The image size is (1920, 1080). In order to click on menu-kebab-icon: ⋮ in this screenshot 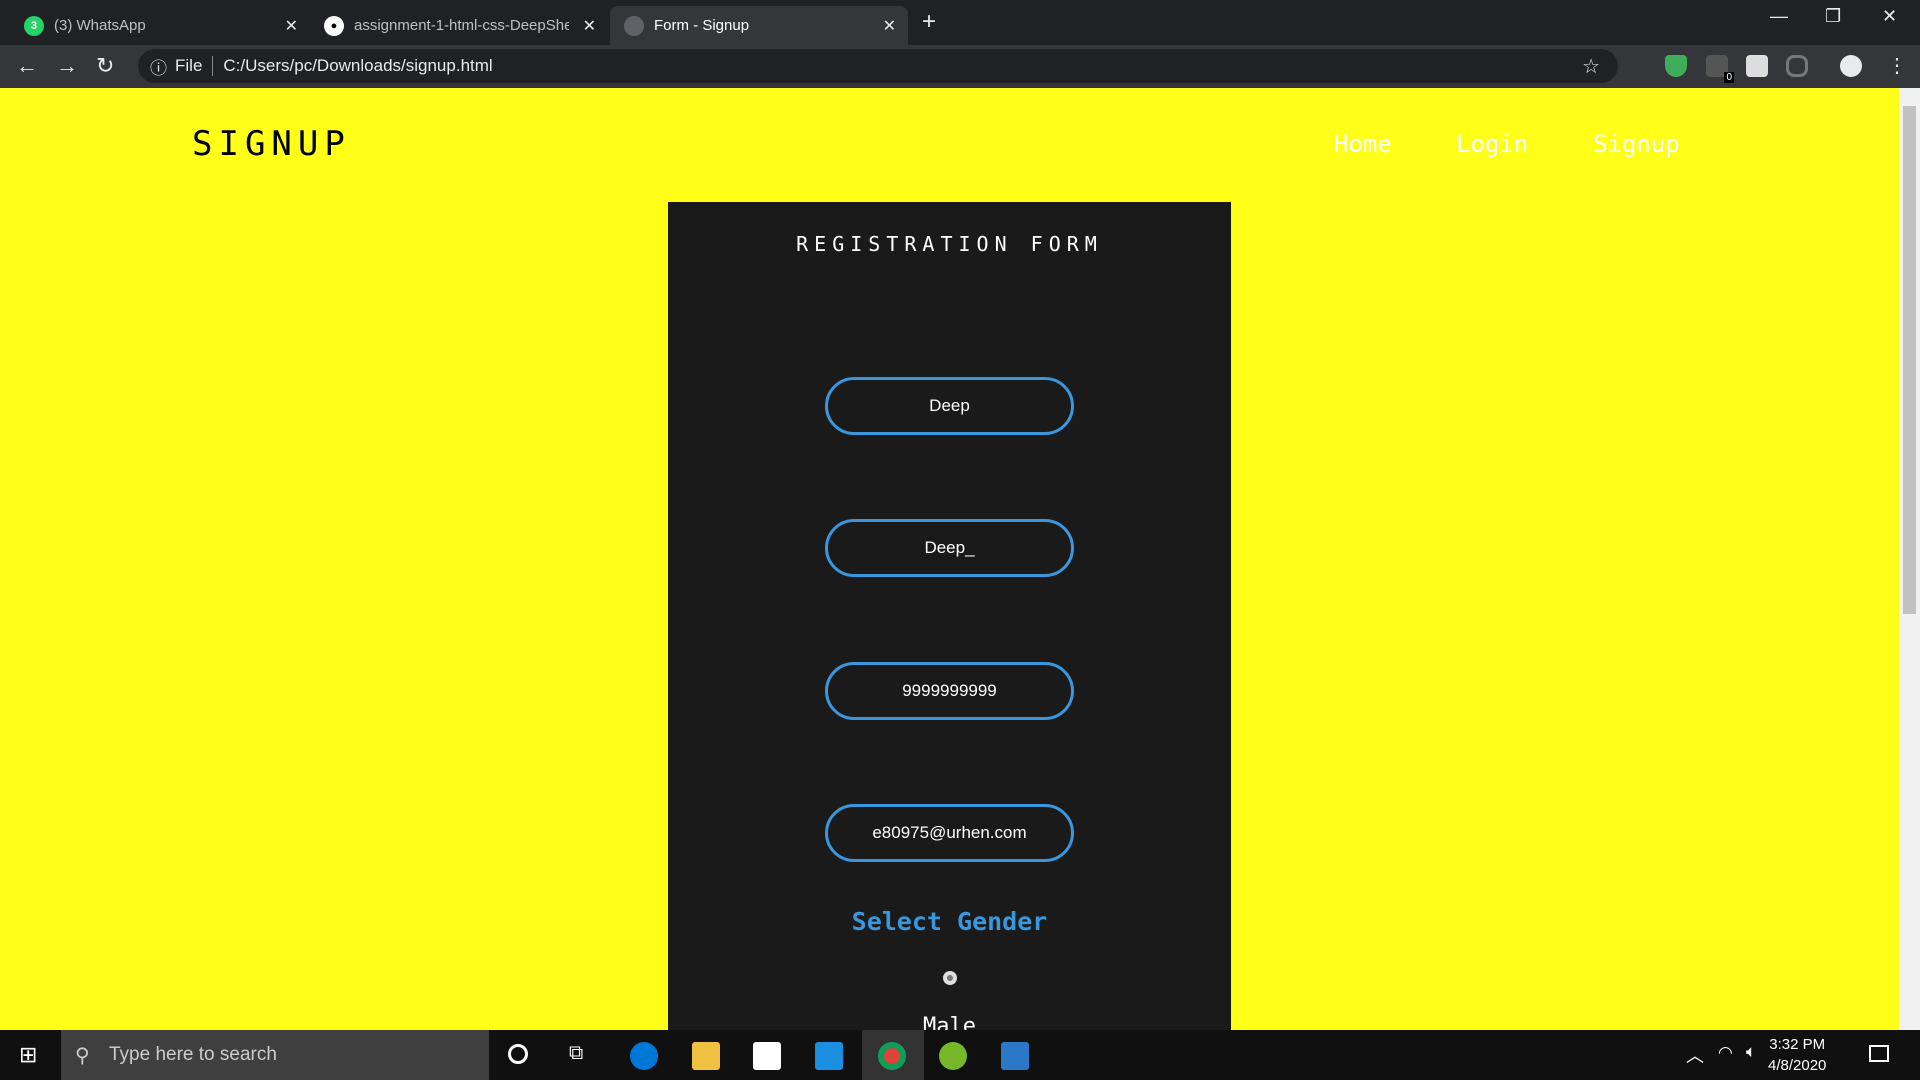, I will do `click(1897, 65)`.